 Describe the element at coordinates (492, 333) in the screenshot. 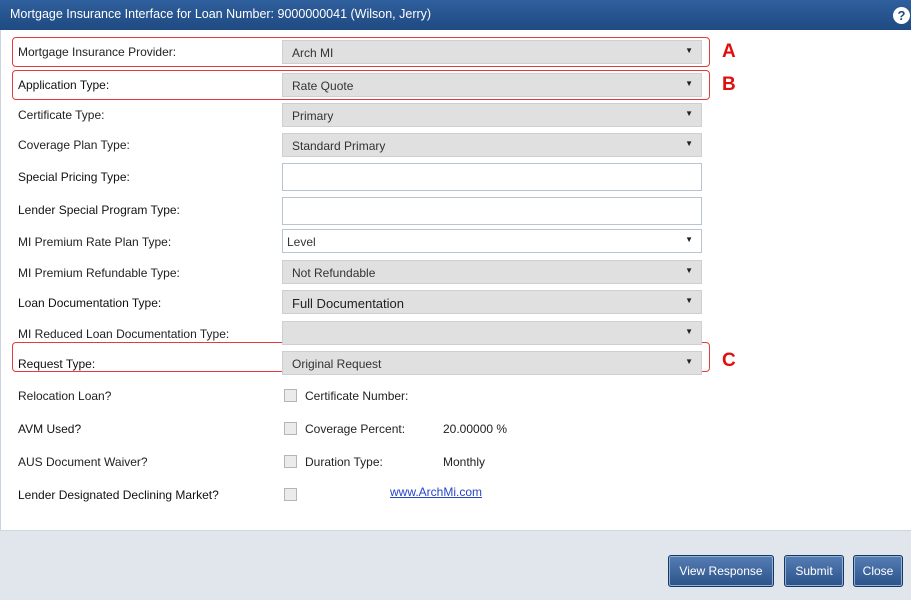

I see `mi-reduced-loan-doc-type-select: ▼` at that location.